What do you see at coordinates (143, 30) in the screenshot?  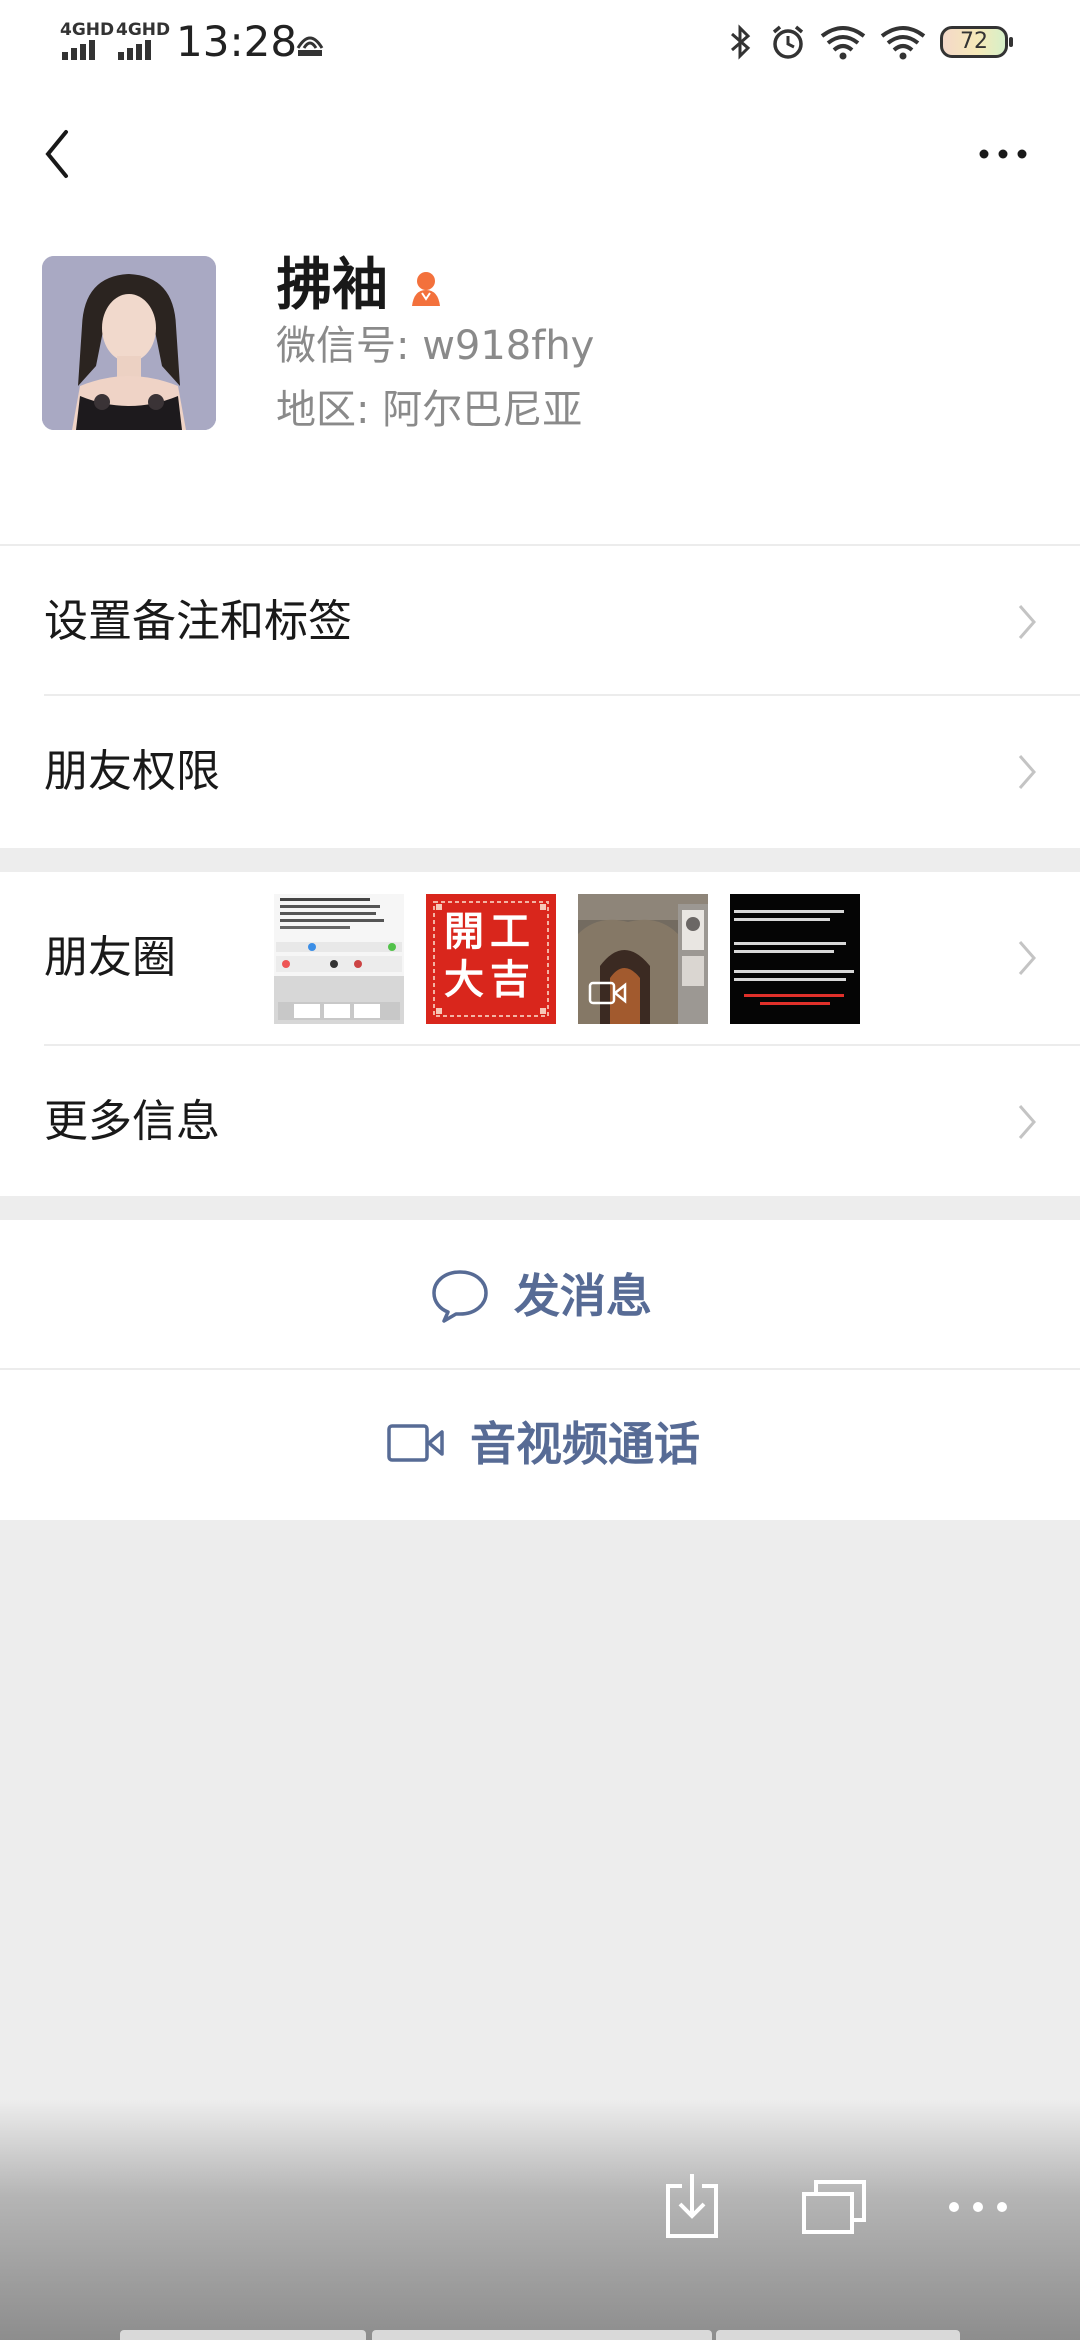 I see `network-indicator-2: 4GHD` at bounding box center [143, 30].